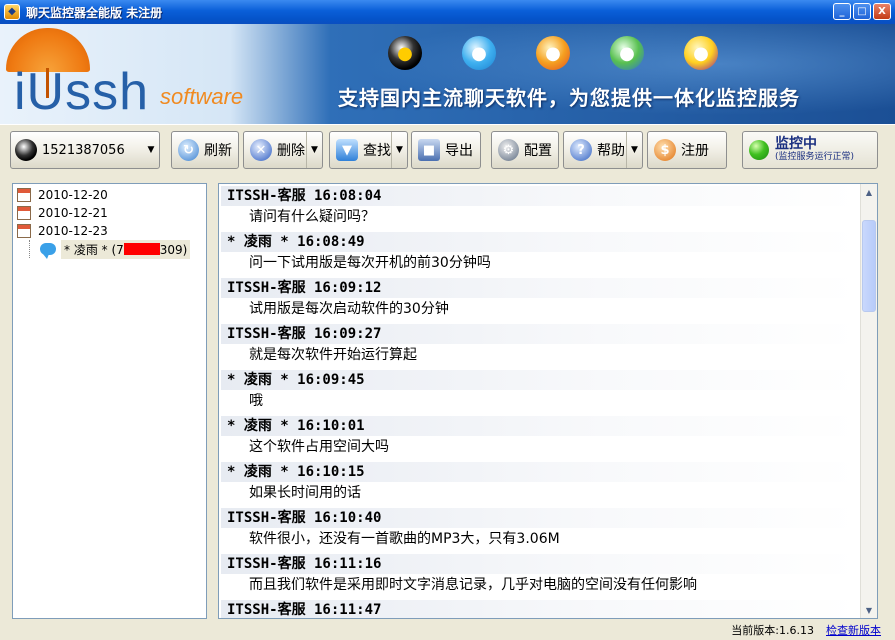 The image size is (895, 640). Describe the element at coordinates (540, 288) in the screenshot. I see `message-header: ITSSH-客服 16:09:12` at that location.